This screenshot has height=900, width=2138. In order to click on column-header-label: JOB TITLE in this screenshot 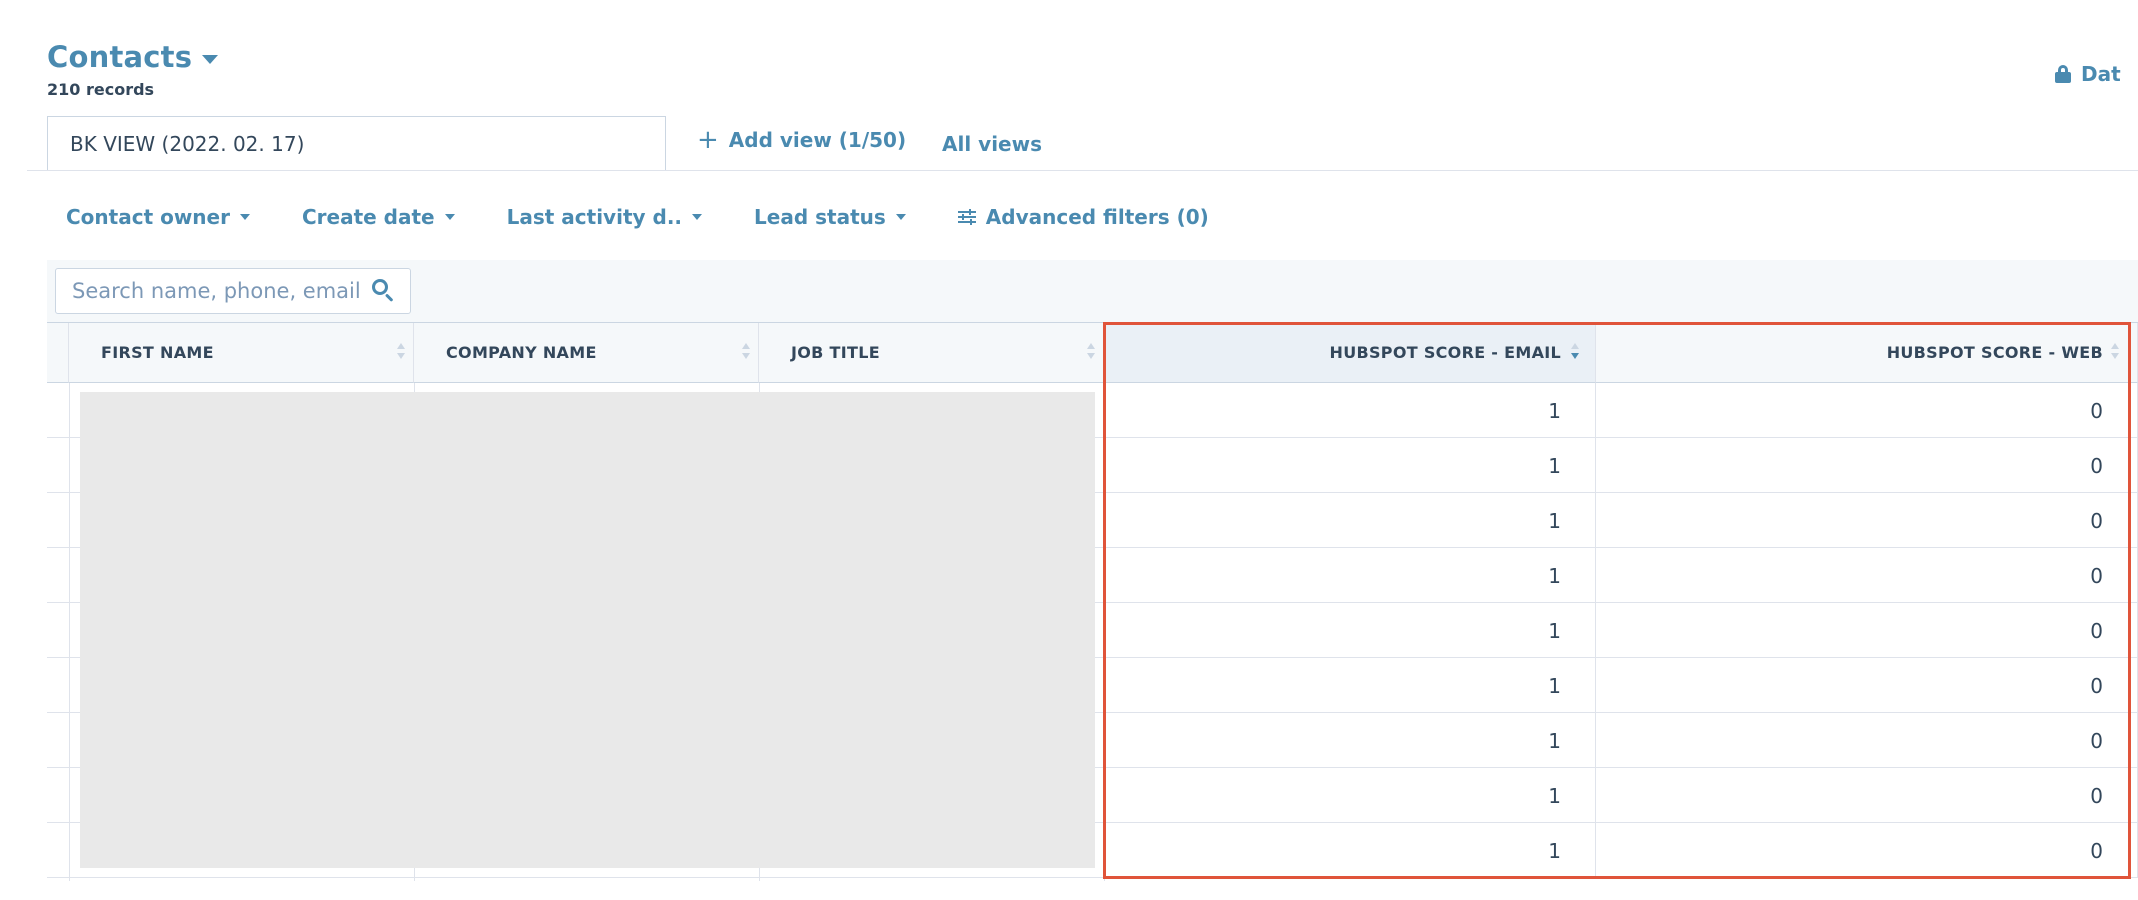, I will do `click(835, 352)`.